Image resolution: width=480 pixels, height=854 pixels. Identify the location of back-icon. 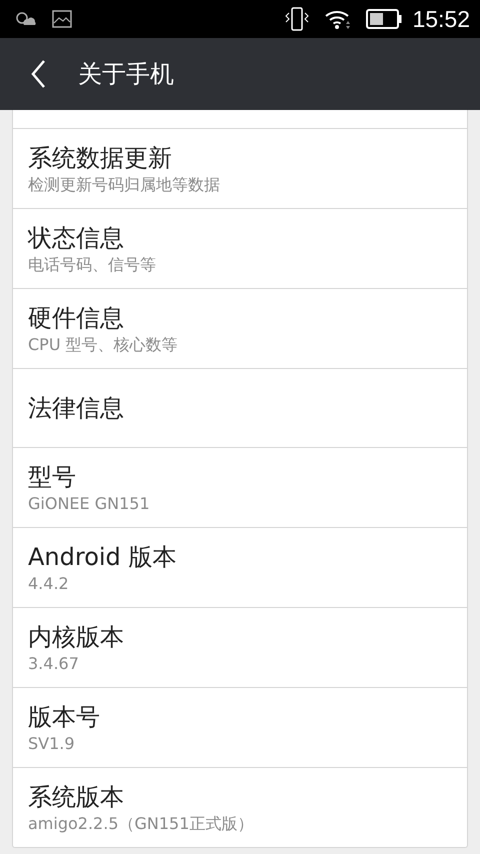
(38, 74).